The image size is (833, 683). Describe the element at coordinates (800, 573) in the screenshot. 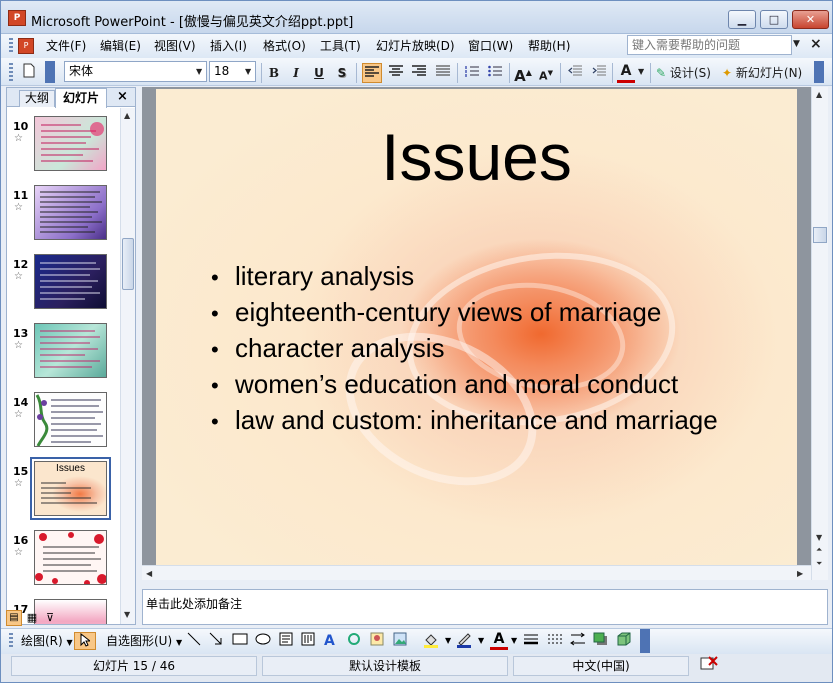

I see `scroll-right-icon: ▶` at that location.